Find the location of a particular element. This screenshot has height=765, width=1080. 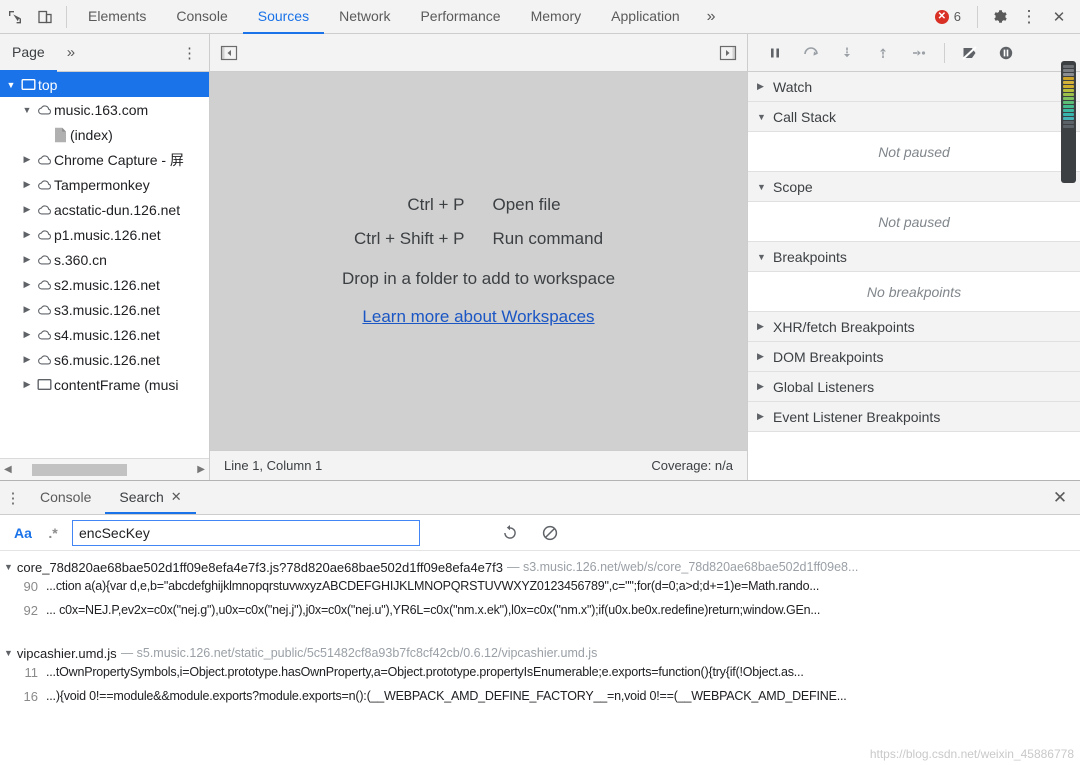

drawer-close-icon: ✕ is located at coordinates (1060, 497).